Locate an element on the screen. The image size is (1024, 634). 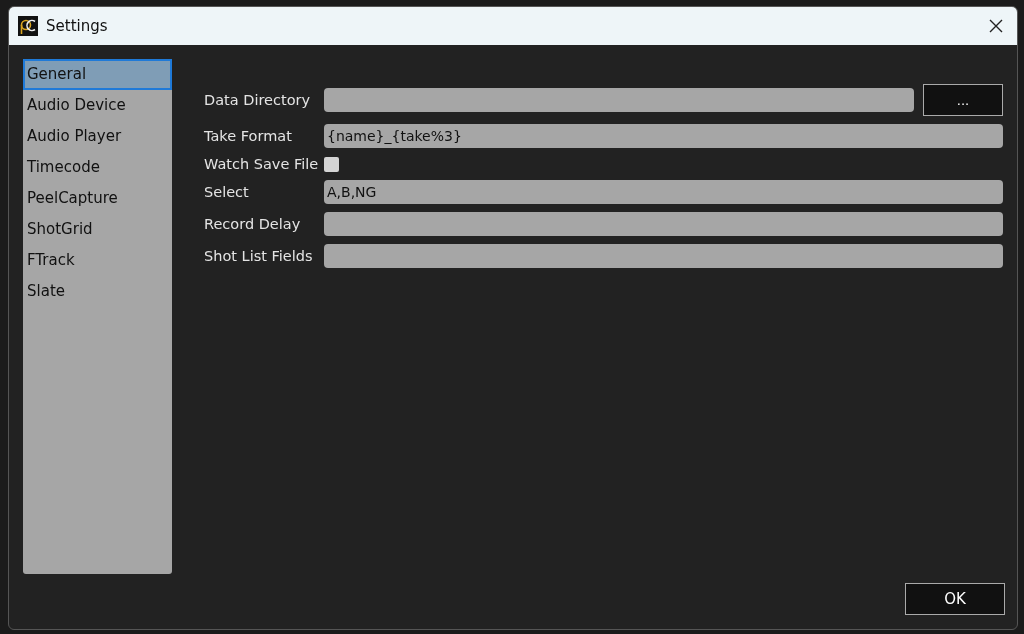
app-logo-icon is located at coordinates (28, 26).